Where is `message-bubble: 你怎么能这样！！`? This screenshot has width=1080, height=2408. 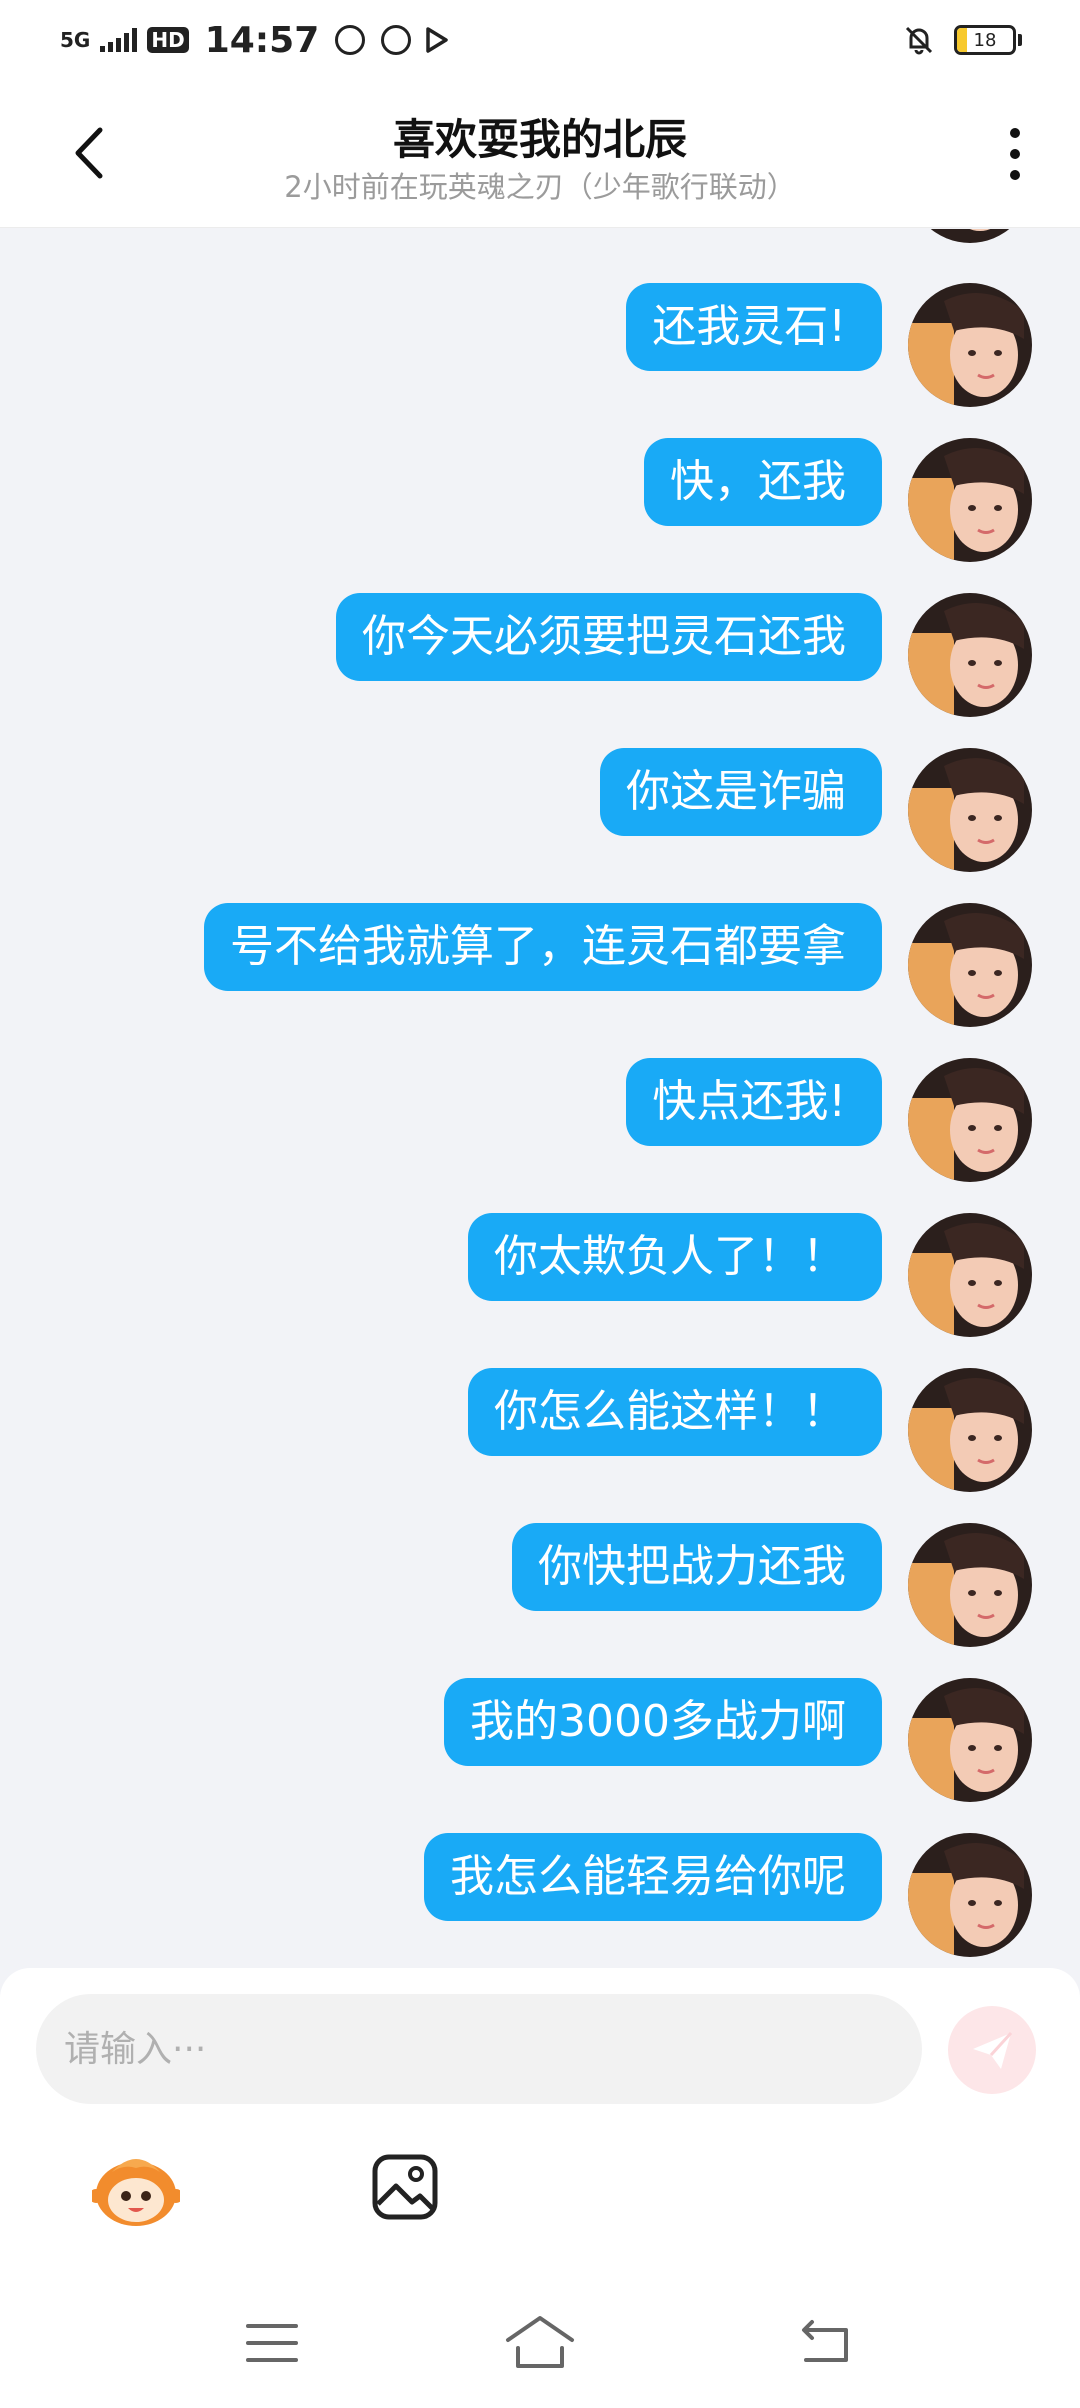
message-bubble: 你怎么能这样！！ is located at coordinates (675, 1412).